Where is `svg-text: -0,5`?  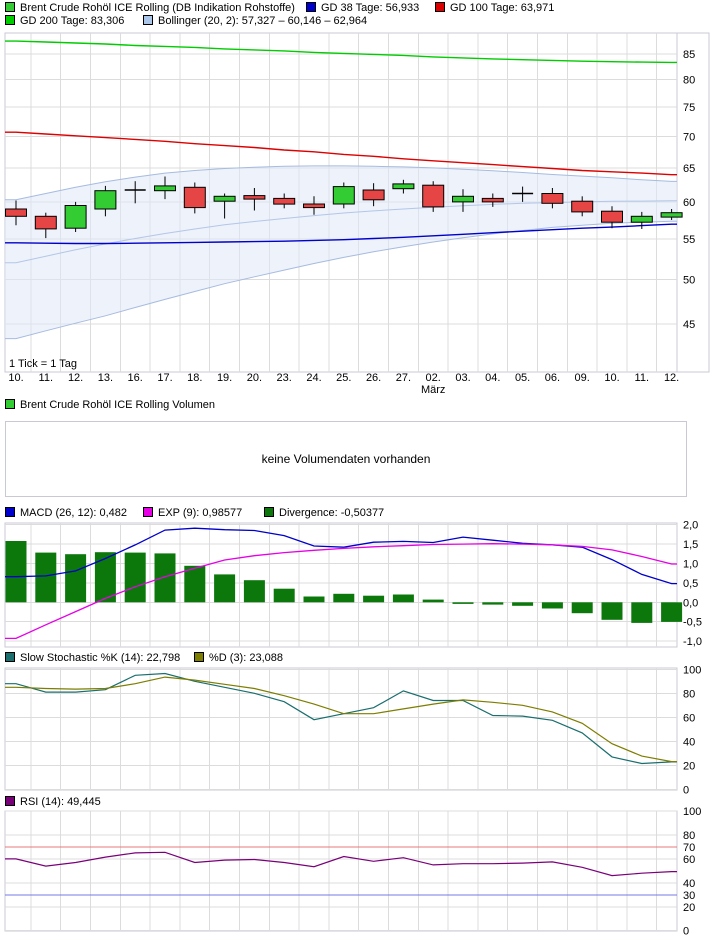
svg-text: -0,5 is located at coordinates (692, 623).